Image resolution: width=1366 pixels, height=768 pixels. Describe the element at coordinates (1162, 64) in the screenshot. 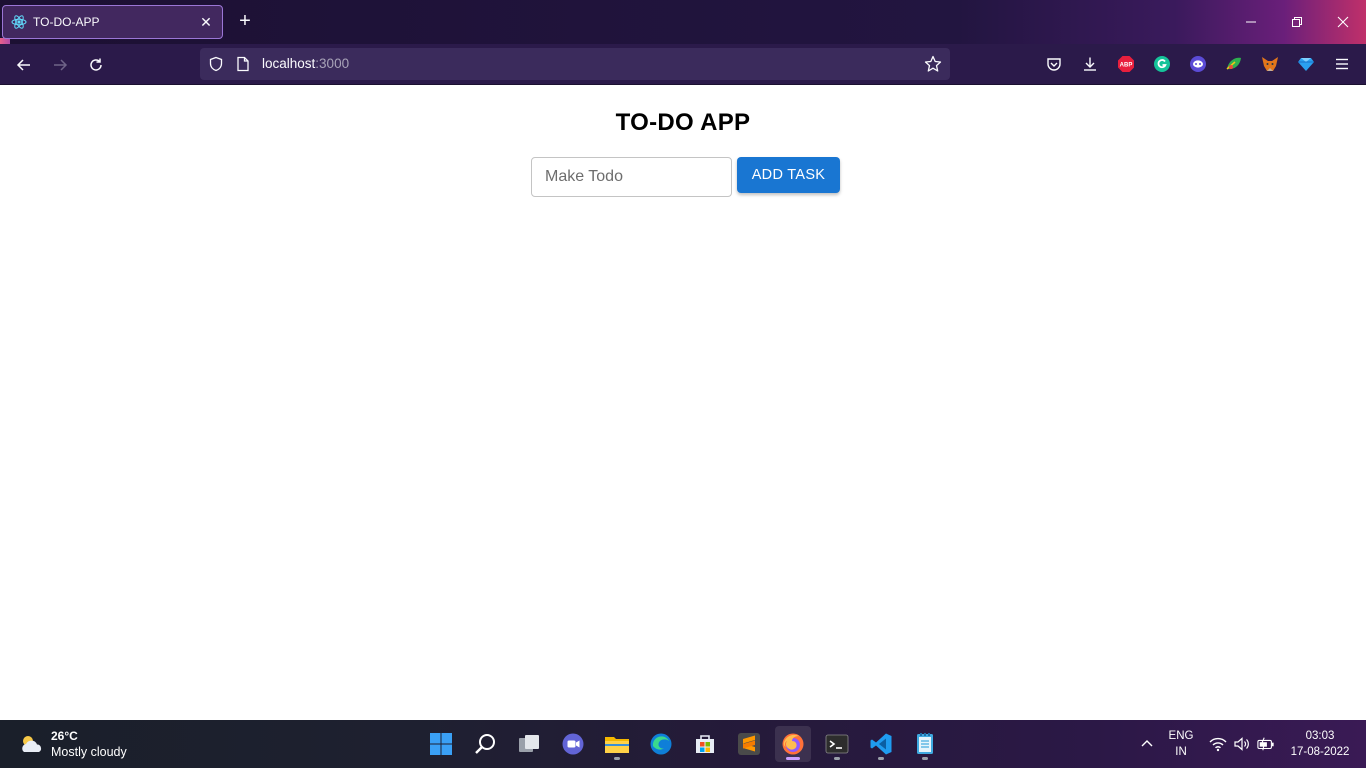

I see `grammarly-icon` at that location.